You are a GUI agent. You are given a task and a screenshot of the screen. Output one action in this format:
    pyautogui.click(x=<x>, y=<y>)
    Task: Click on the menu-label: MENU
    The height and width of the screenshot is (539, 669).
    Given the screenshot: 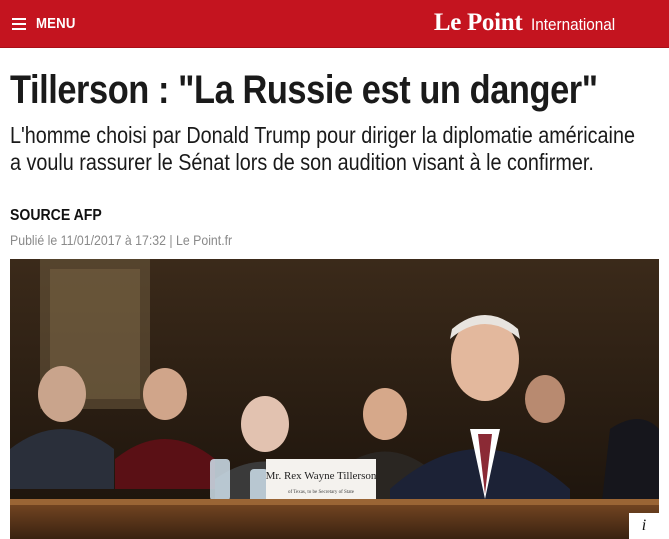 What is the action you would take?
    pyautogui.click(x=56, y=23)
    